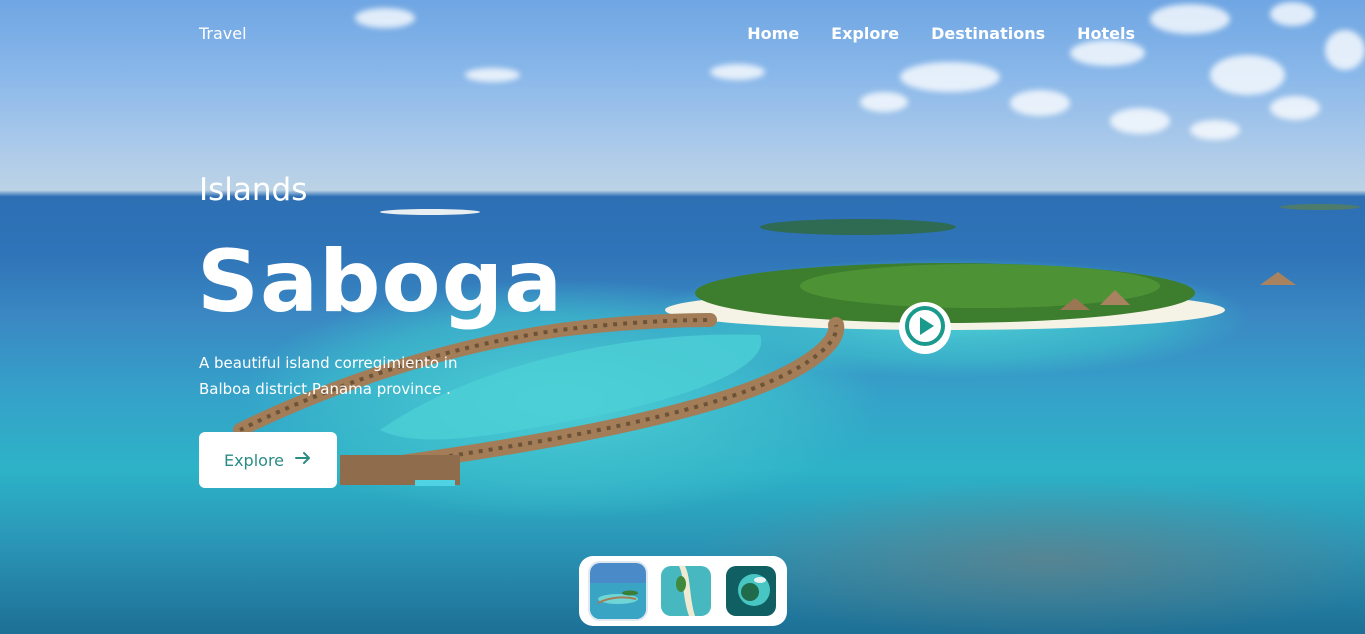  I want to click on hero-description-line: A beautiful island corregimiento in, so click(328, 363).